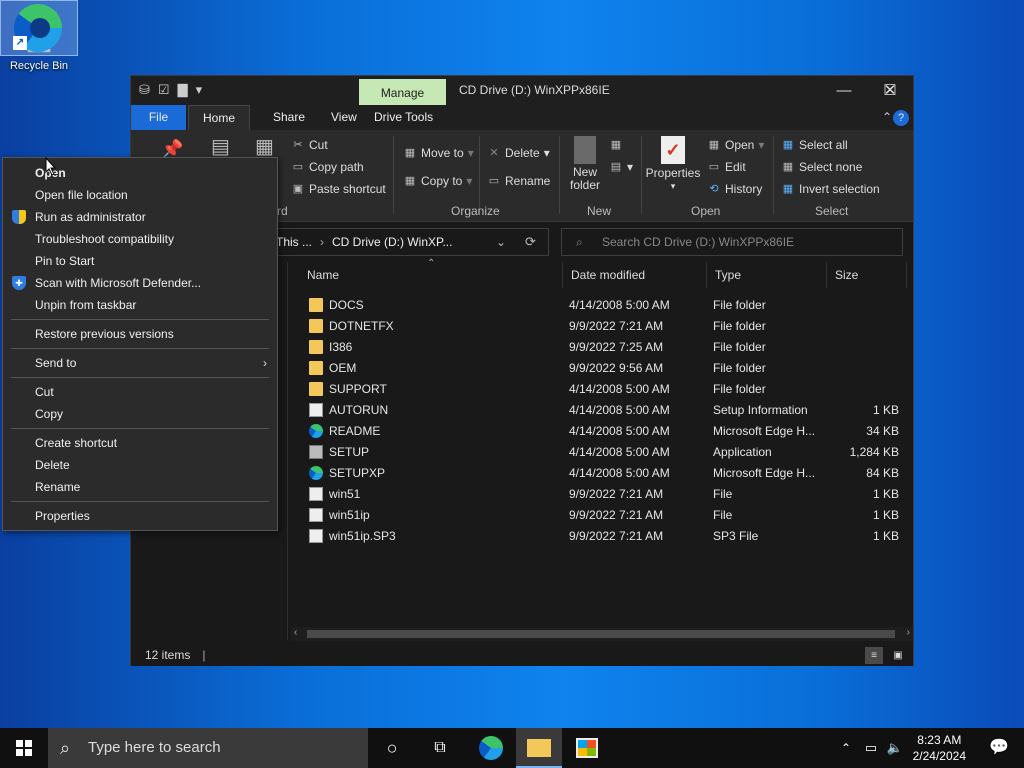  I want to click on invert-selection-button: ▦ Invert selection, so click(830, 189).